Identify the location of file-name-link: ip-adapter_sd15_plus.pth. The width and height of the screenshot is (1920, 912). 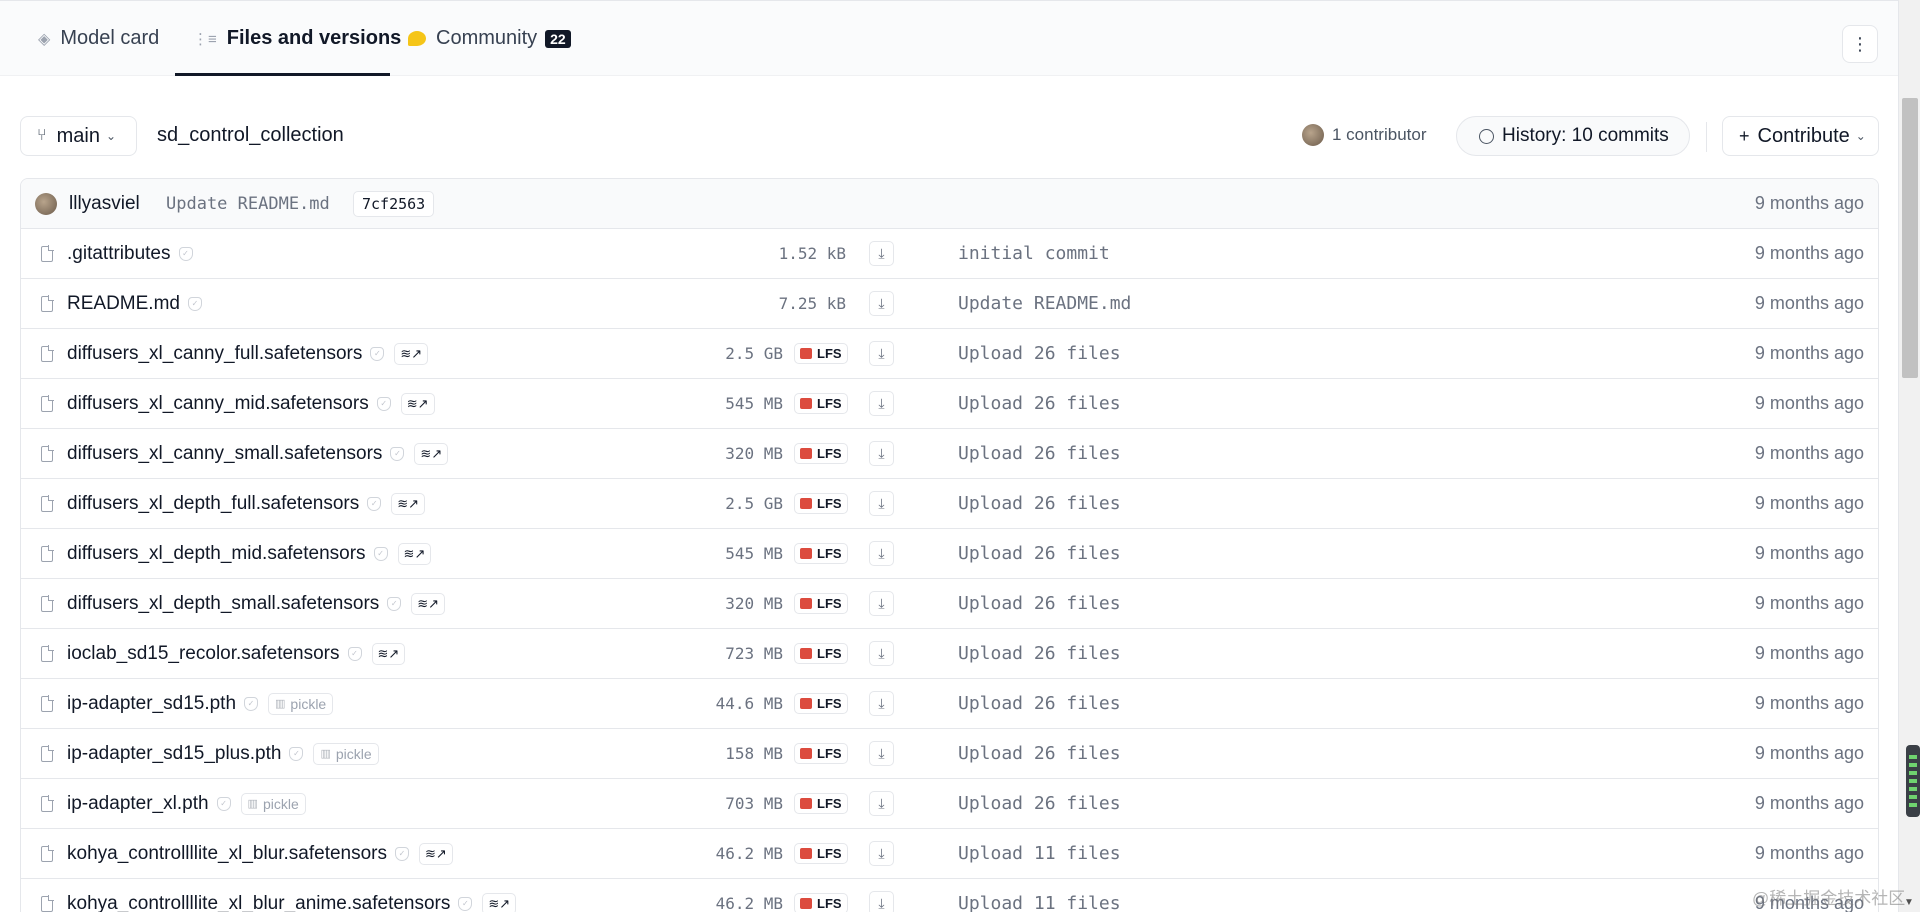
(174, 754).